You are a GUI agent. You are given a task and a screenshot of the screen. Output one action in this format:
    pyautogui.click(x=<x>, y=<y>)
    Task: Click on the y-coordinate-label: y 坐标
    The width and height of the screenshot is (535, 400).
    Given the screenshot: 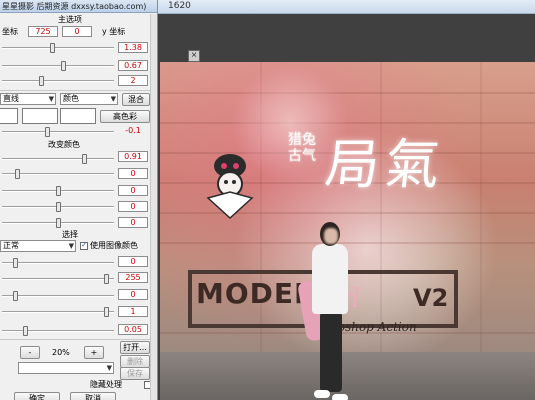 What is the action you would take?
    pyautogui.click(x=114, y=31)
    